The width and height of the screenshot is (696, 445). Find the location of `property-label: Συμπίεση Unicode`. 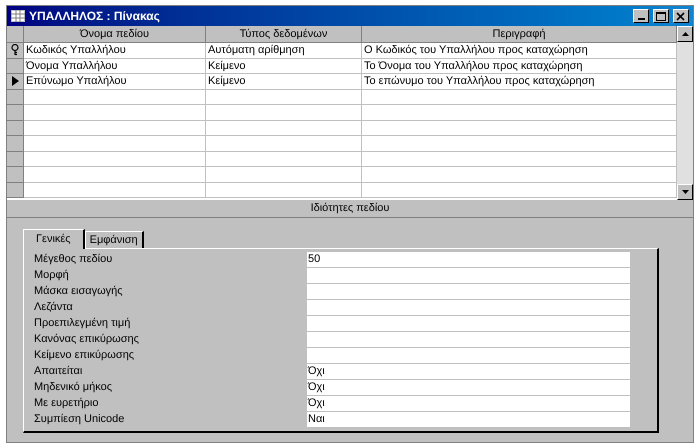

property-label: Συμπίεση Unicode is located at coordinates (80, 420).